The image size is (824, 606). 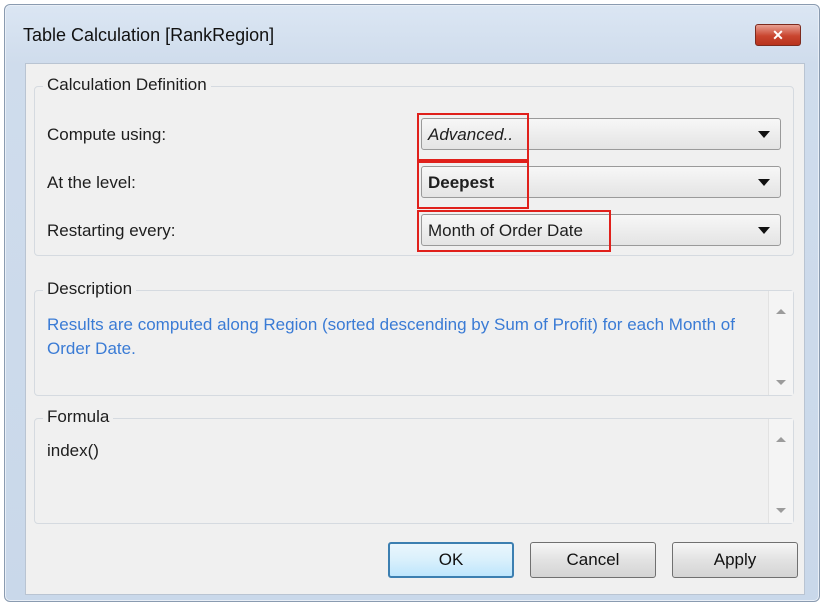 What do you see at coordinates (473, 185) in the screenshot?
I see `highlight-box-at-the-level` at bounding box center [473, 185].